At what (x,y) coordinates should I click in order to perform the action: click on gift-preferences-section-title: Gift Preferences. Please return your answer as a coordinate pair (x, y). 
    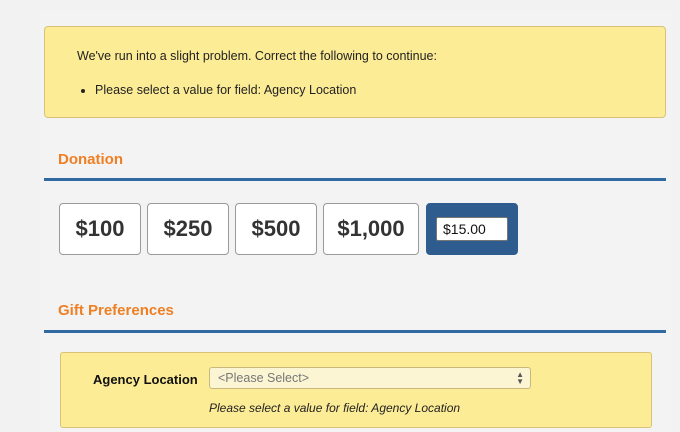
    Looking at the image, I should click on (116, 310).